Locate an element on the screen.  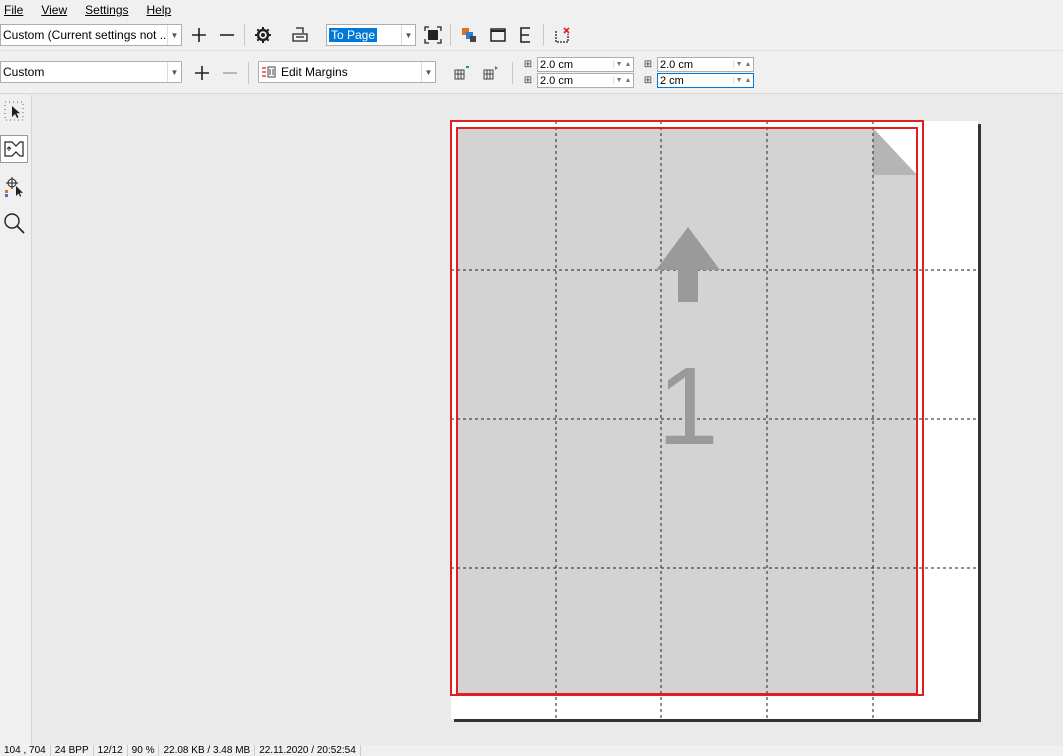
remove-layout-button is located at coordinates (230, 73).